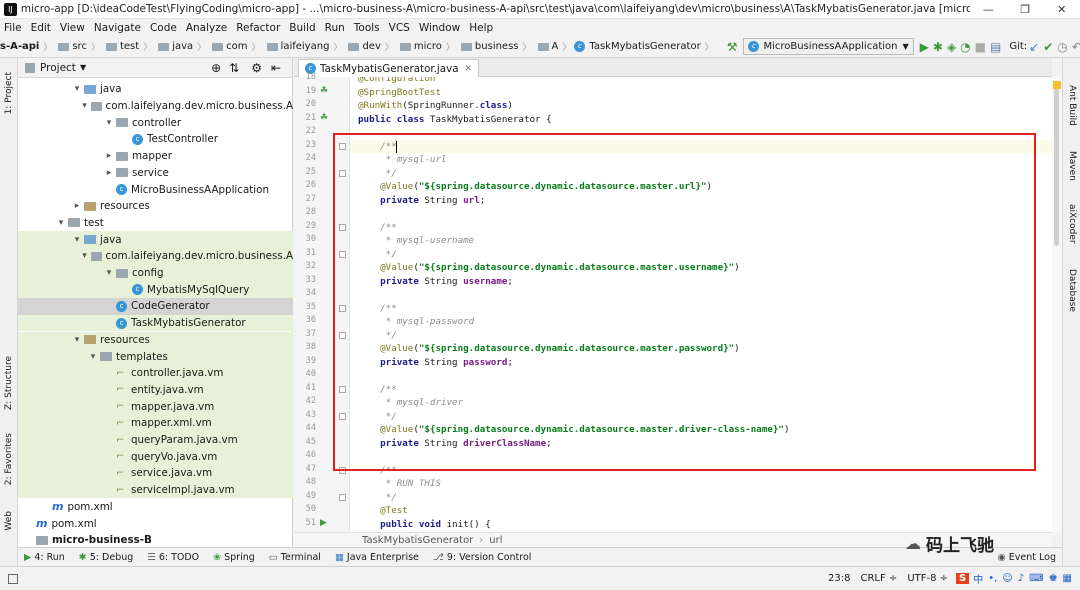  Describe the element at coordinates (77, 46) in the screenshot. I see `breadcrumb-src: src 〉` at that location.